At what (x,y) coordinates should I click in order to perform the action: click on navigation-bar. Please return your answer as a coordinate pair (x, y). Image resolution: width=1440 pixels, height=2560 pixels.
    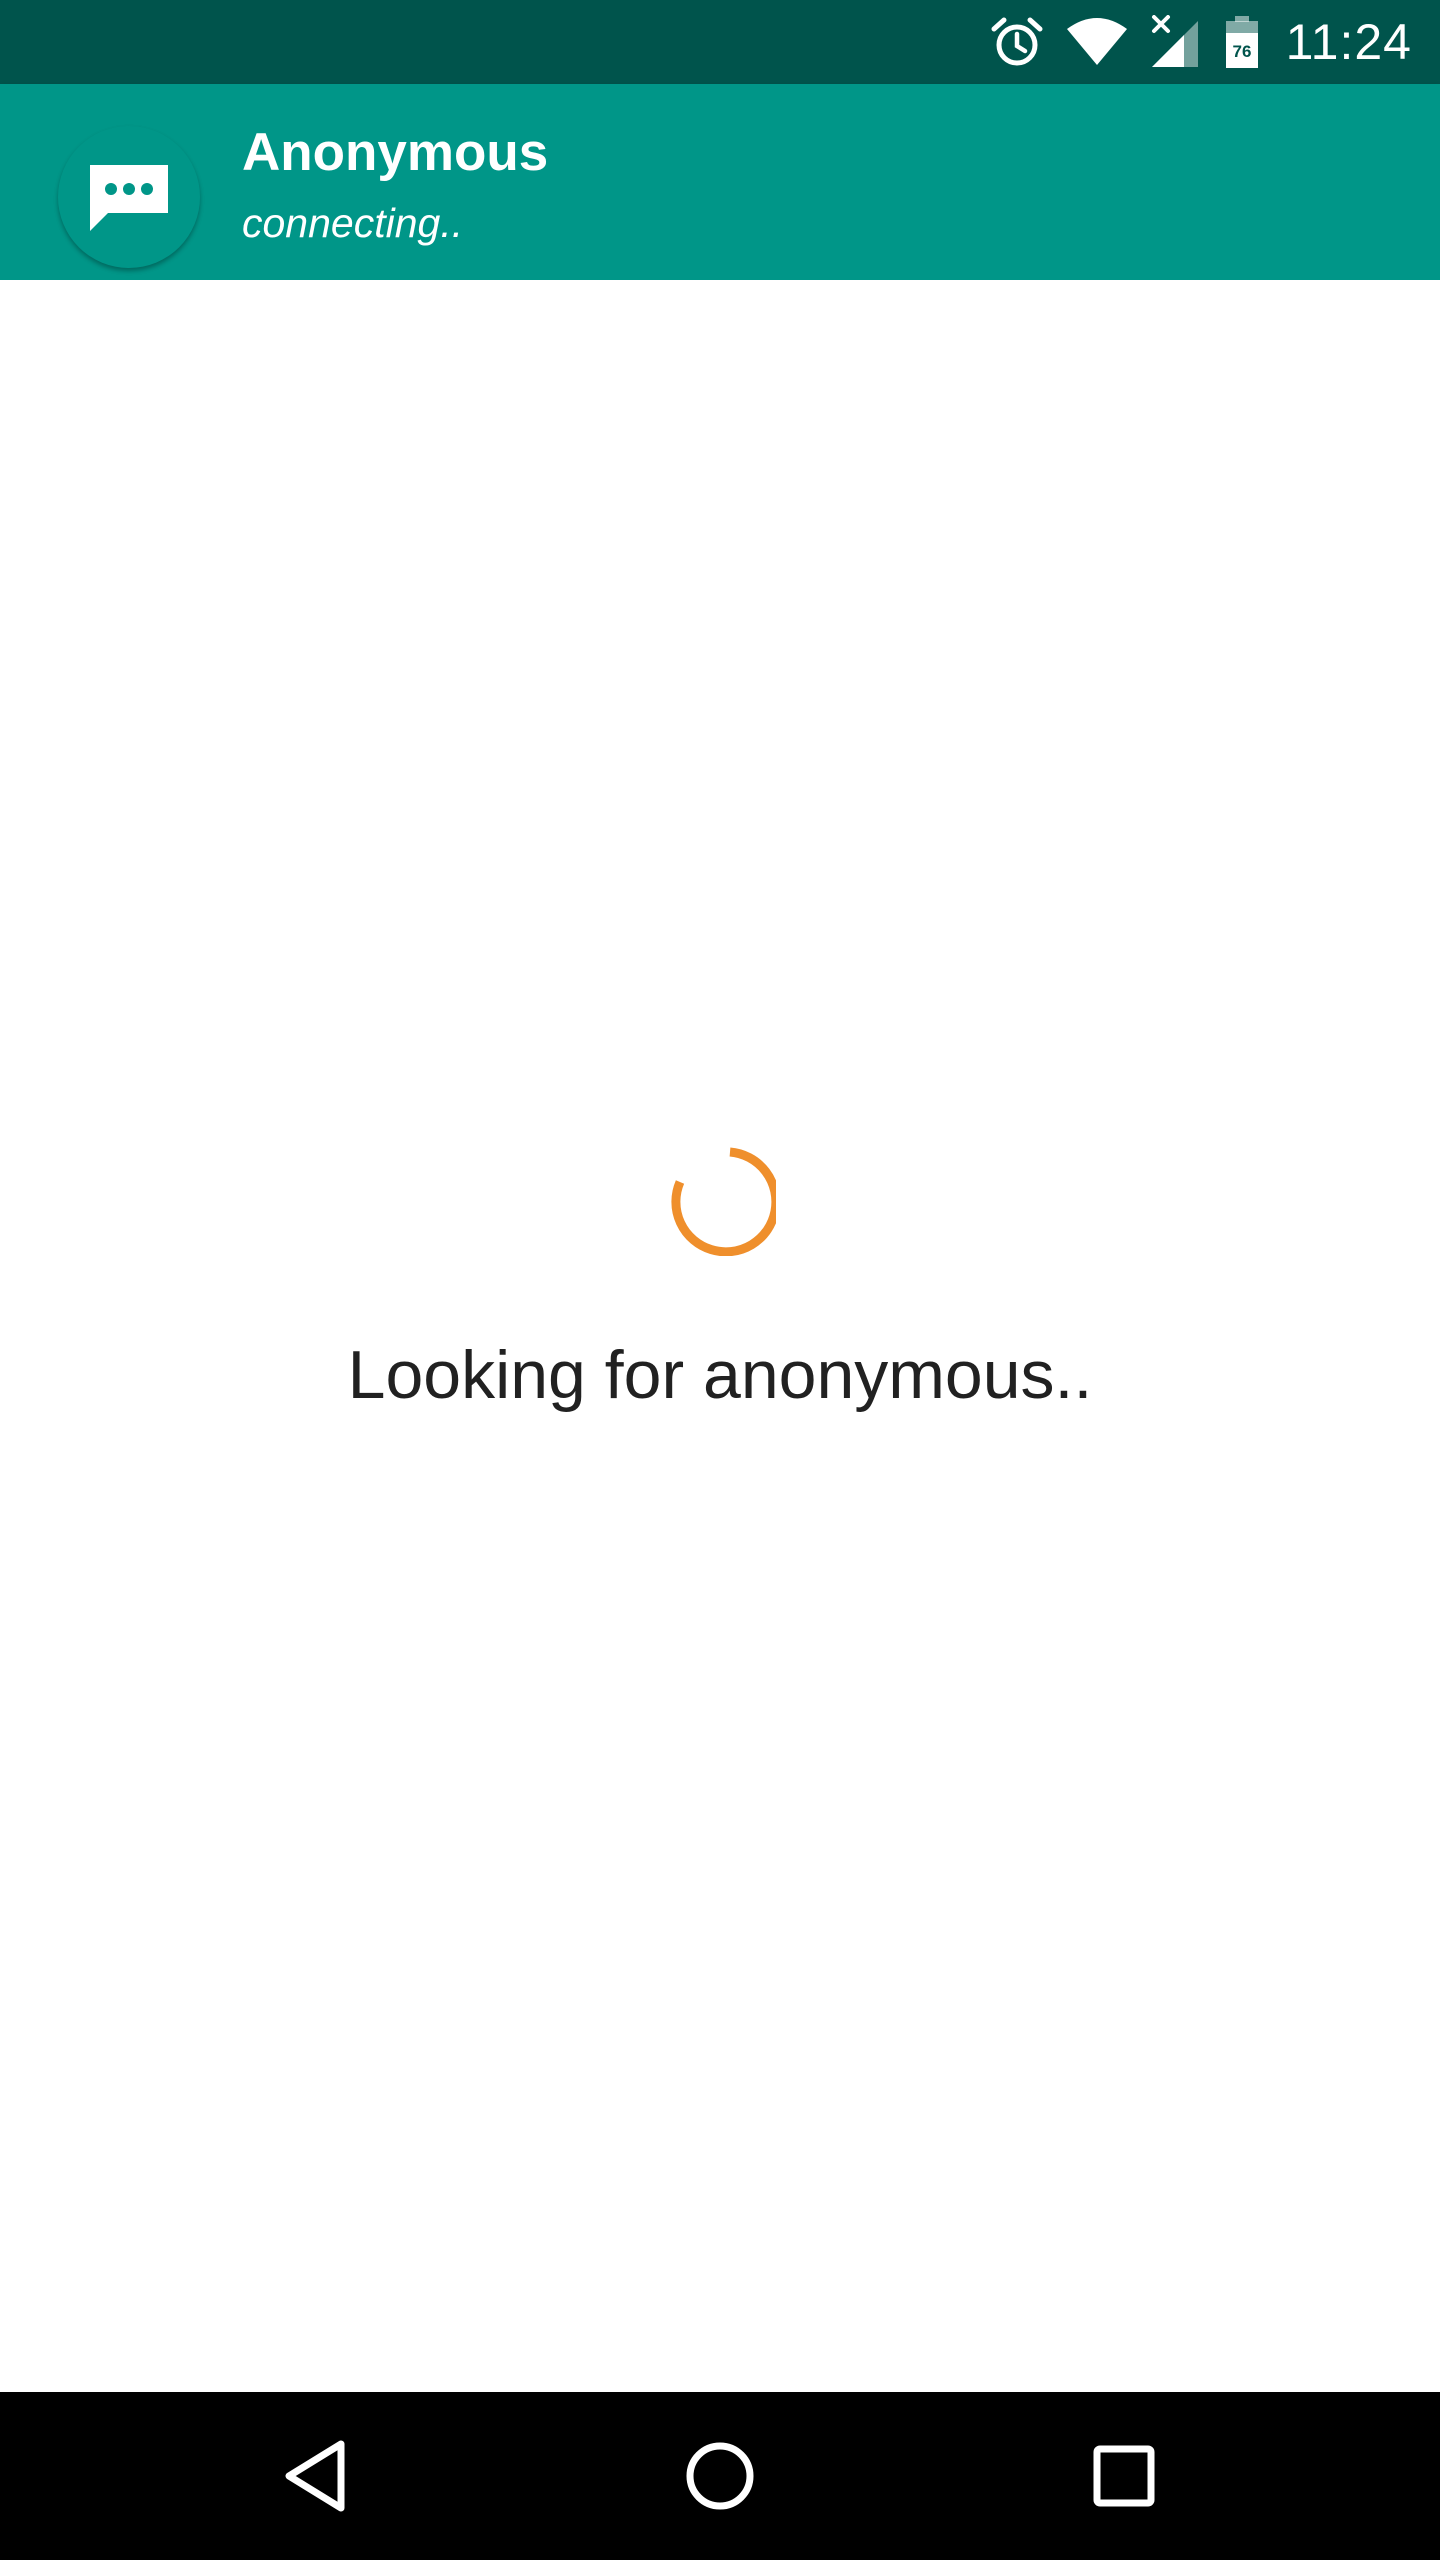
    Looking at the image, I should click on (720, 2476).